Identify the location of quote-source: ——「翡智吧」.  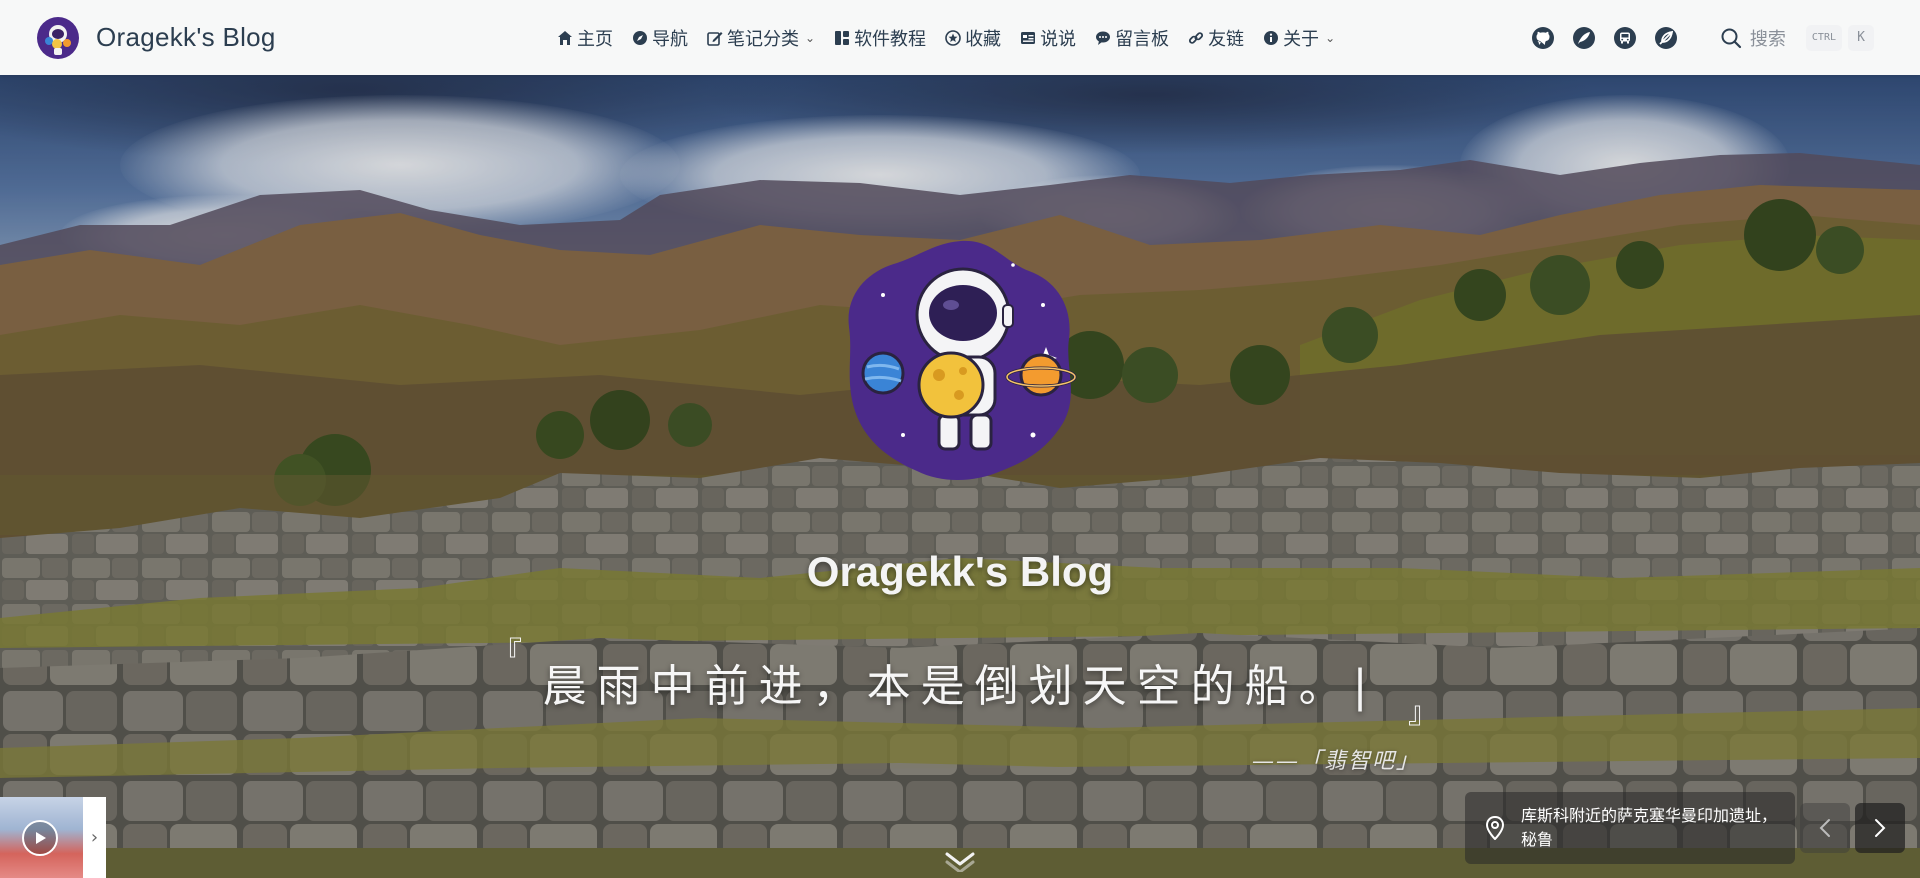
(1336, 761).